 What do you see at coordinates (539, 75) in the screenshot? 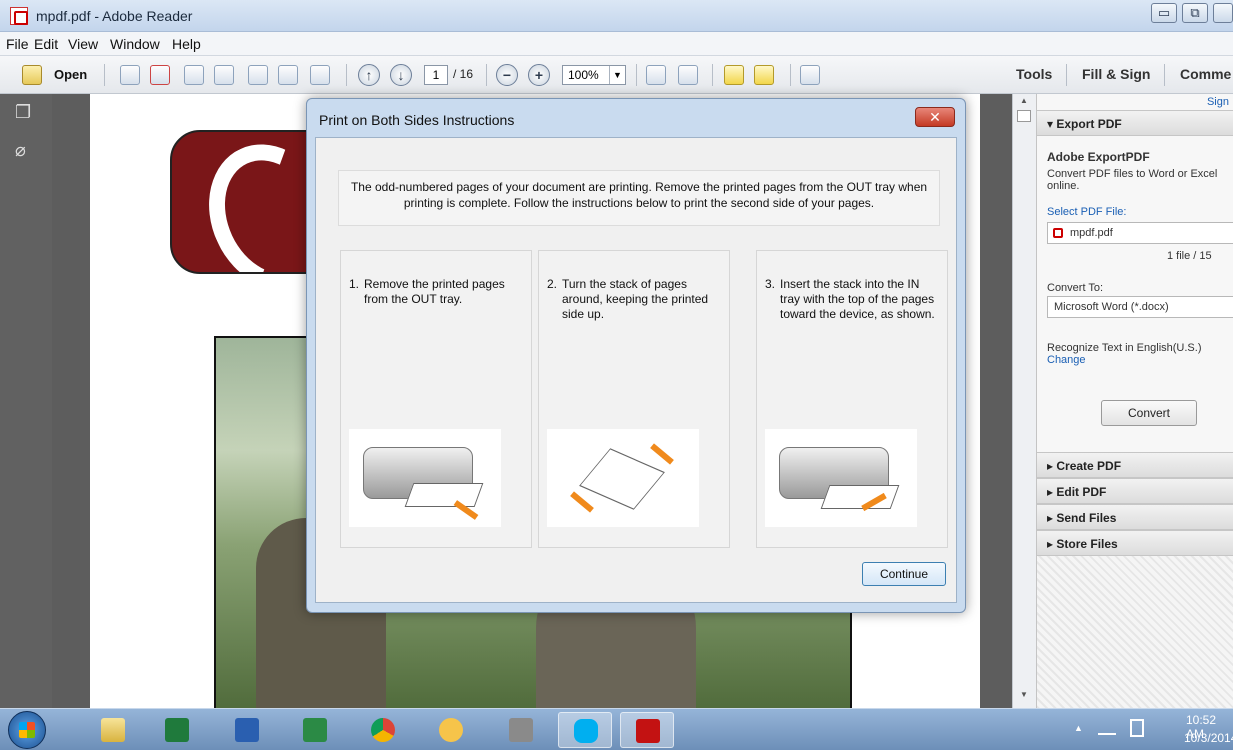
I see `zoom-in-button: +` at bounding box center [539, 75].